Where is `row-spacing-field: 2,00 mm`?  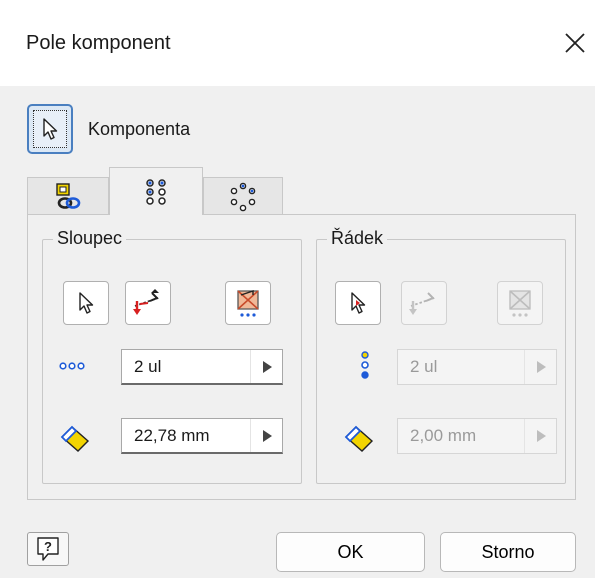 row-spacing-field: 2,00 mm is located at coordinates (477, 436).